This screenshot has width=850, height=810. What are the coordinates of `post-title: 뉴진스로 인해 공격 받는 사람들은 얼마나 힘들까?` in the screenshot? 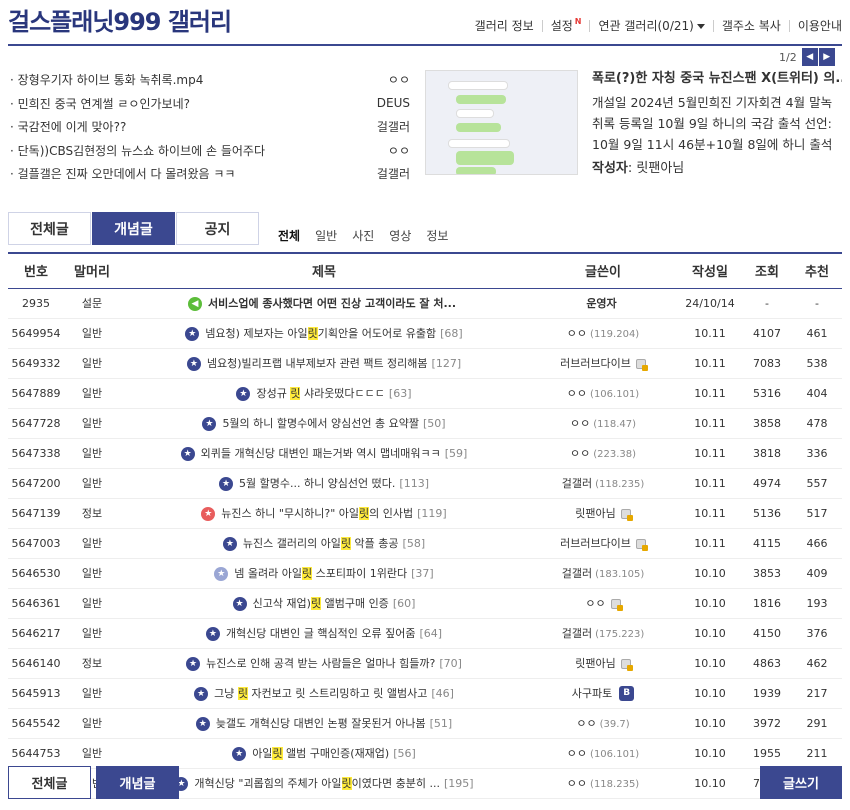 It's located at (320, 663).